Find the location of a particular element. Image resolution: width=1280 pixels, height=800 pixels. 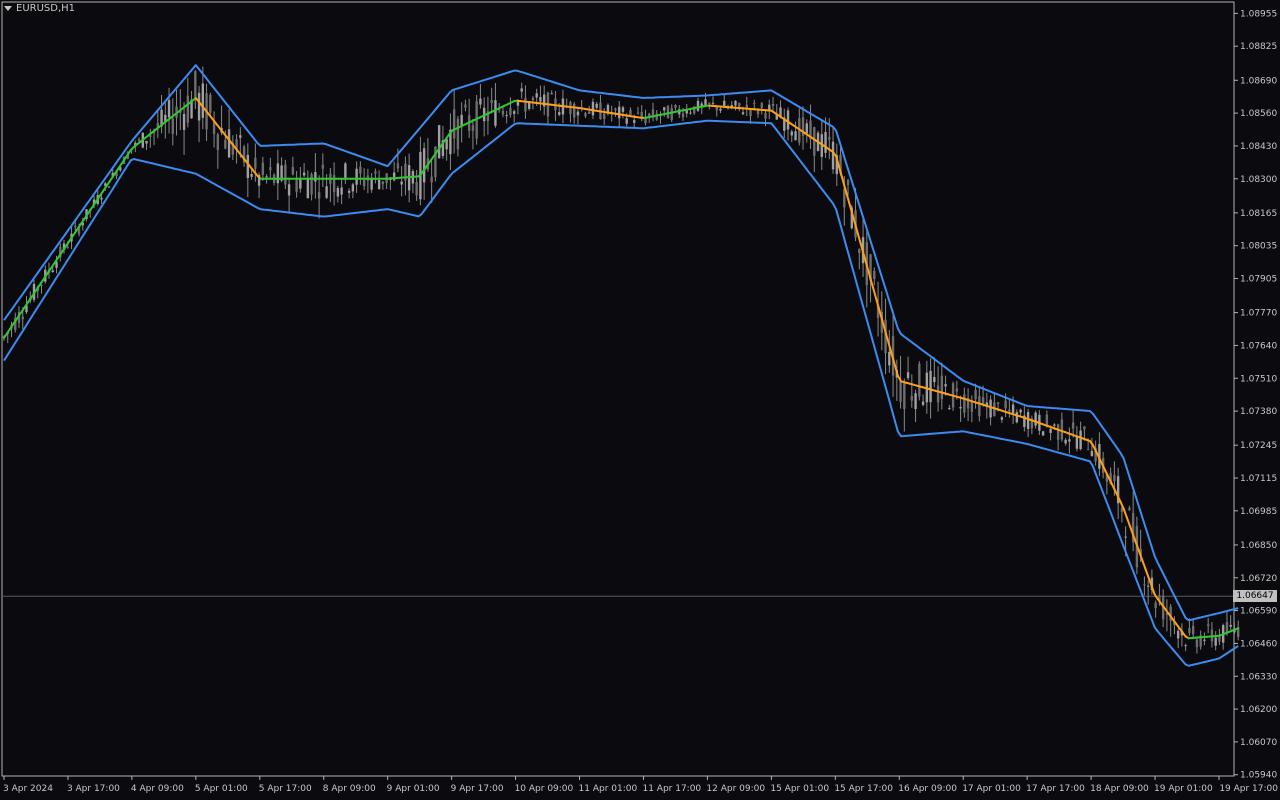

middle-band-segment is located at coordinates (1122, 505).